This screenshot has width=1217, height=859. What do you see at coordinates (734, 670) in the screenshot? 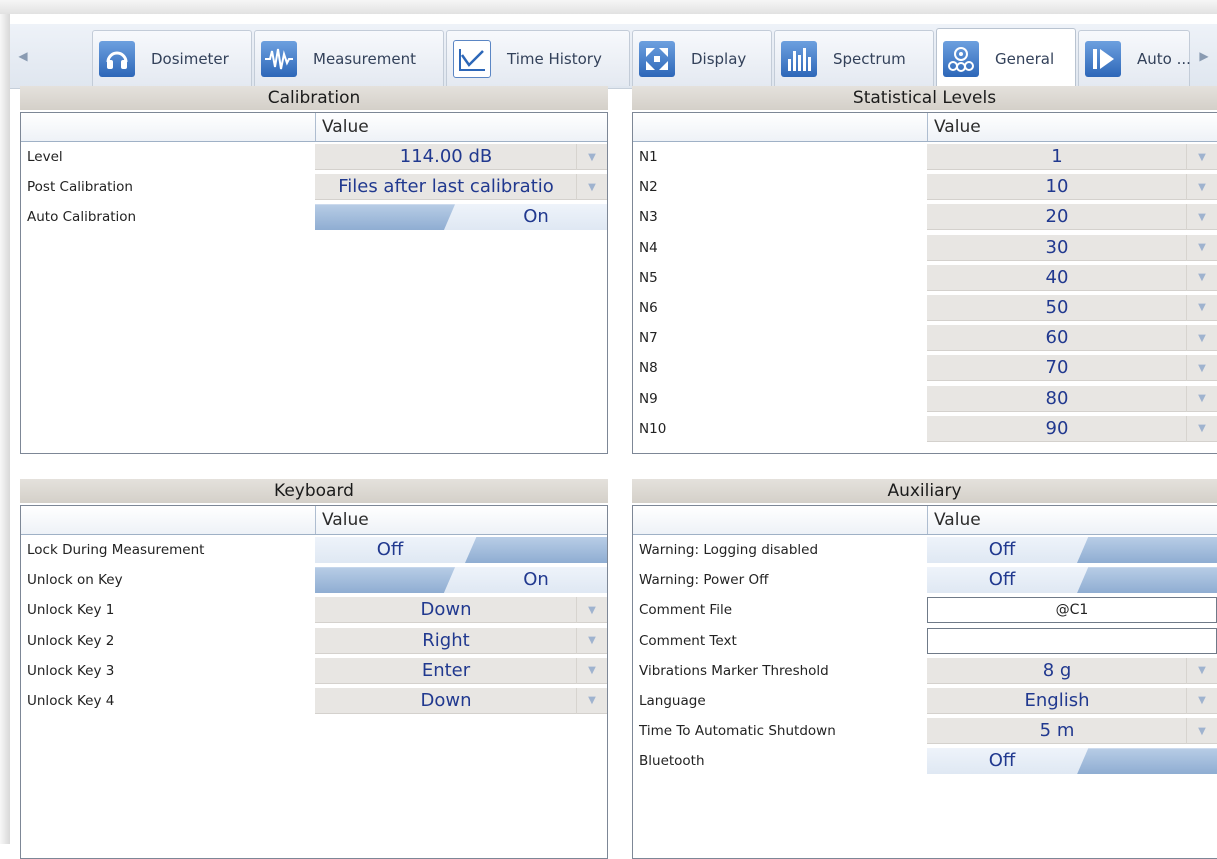
I see `row-label: Vibrations Marker Threshold` at bounding box center [734, 670].